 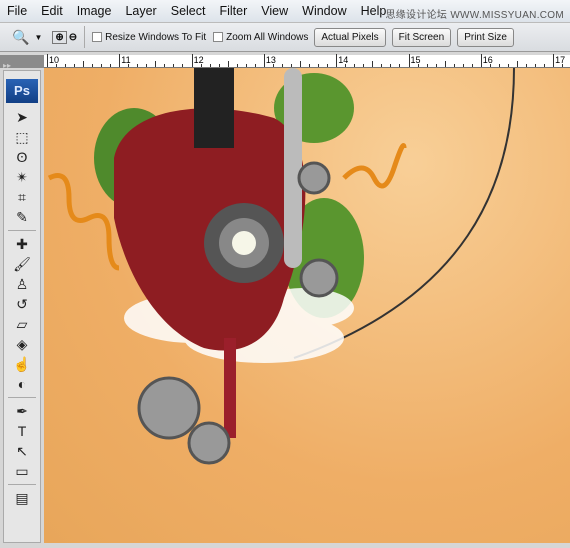 I want to click on ruler-label: 17, so click(x=560, y=60).